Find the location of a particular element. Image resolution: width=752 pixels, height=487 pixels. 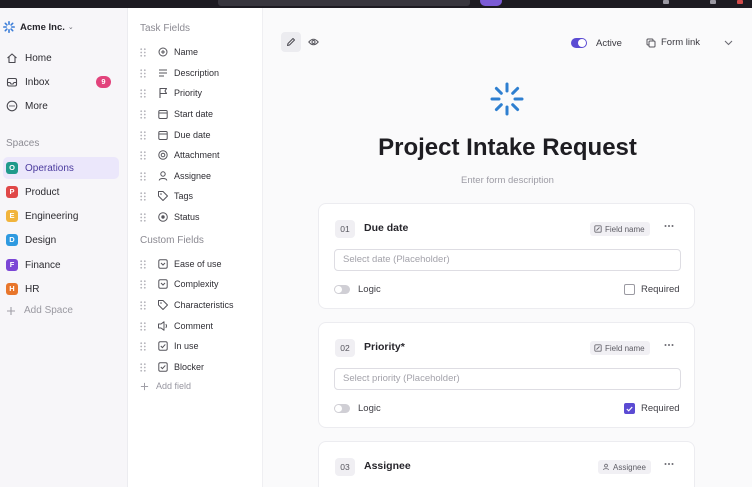

field-label: Ease of use is located at coordinates (198, 264).